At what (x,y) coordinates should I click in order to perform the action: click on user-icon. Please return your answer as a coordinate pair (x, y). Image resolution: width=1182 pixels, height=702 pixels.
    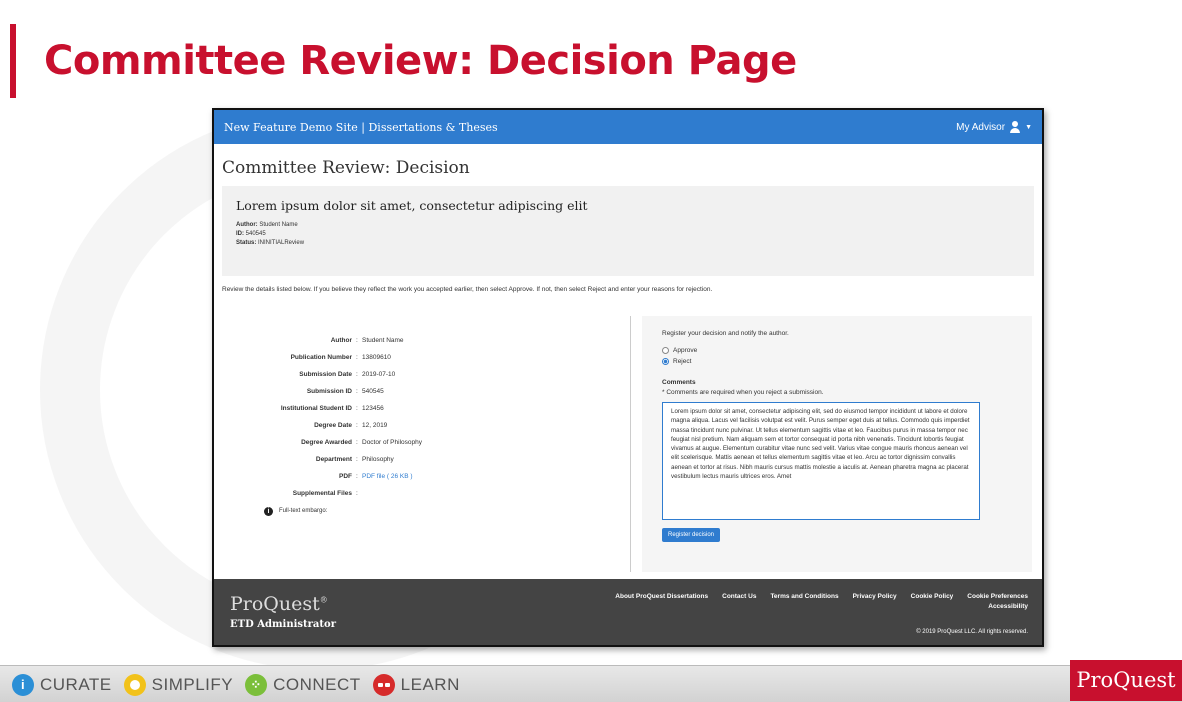
    Looking at the image, I should click on (1015, 127).